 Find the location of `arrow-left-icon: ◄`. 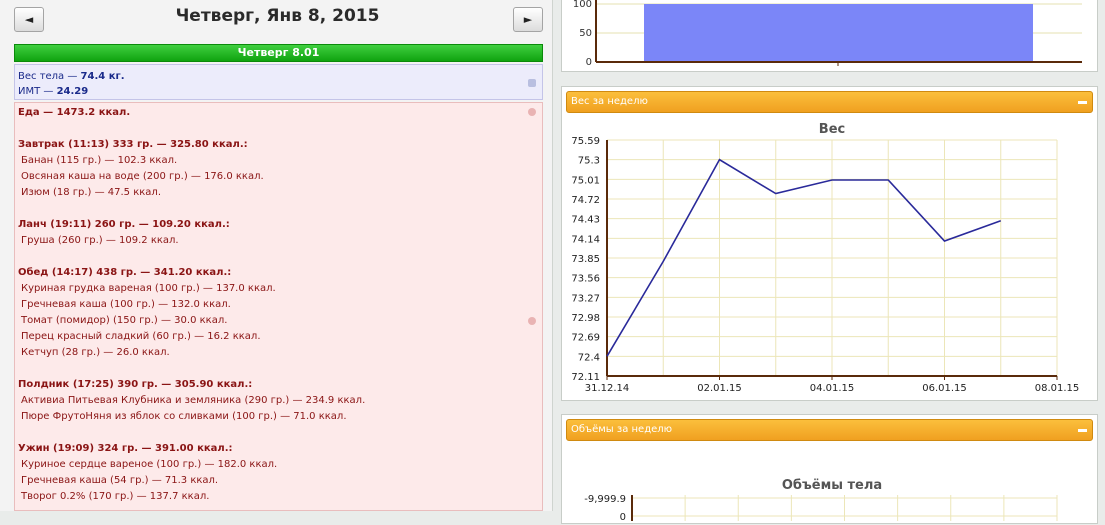

arrow-left-icon: ◄ is located at coordinates (29, 19).